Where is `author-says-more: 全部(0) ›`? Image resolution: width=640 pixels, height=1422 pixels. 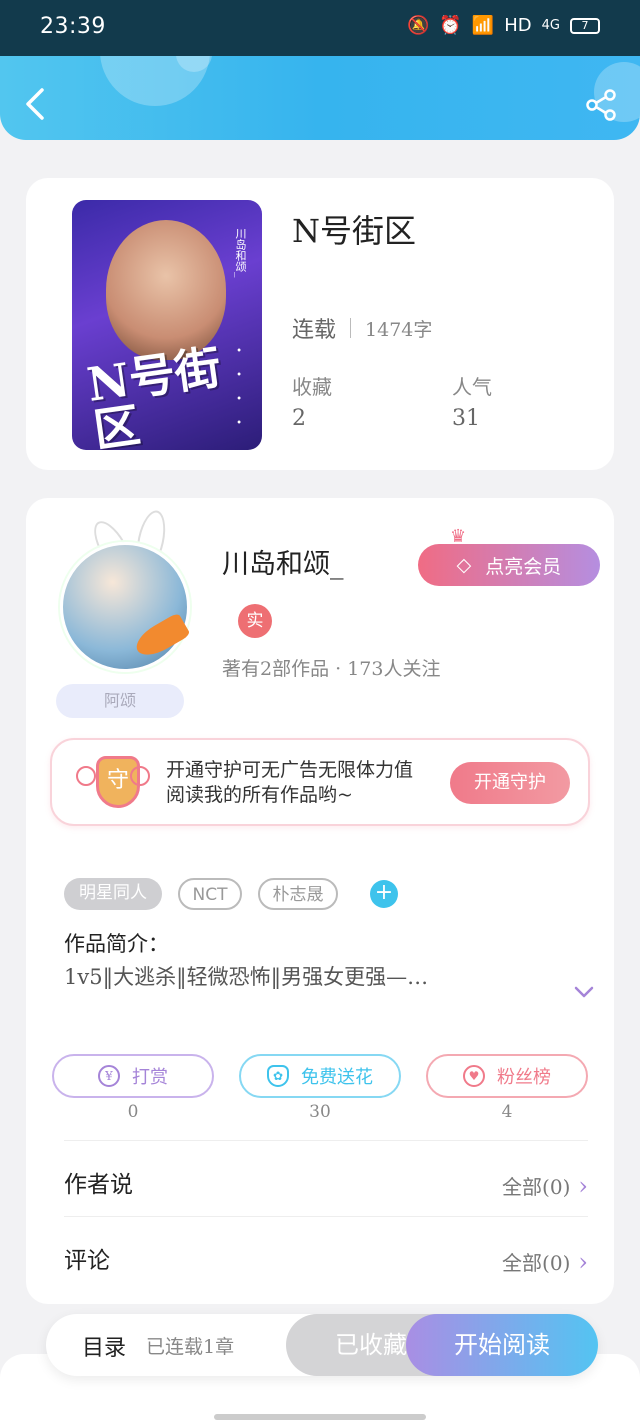 author-says-more: 全部(0) › is located at coordinates (545, 1185).